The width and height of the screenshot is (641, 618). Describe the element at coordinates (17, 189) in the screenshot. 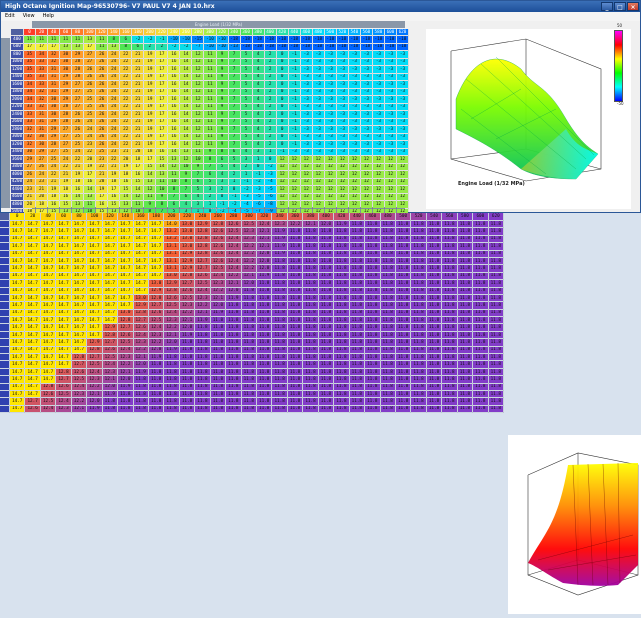

I see `row-header: 4400` at that location.